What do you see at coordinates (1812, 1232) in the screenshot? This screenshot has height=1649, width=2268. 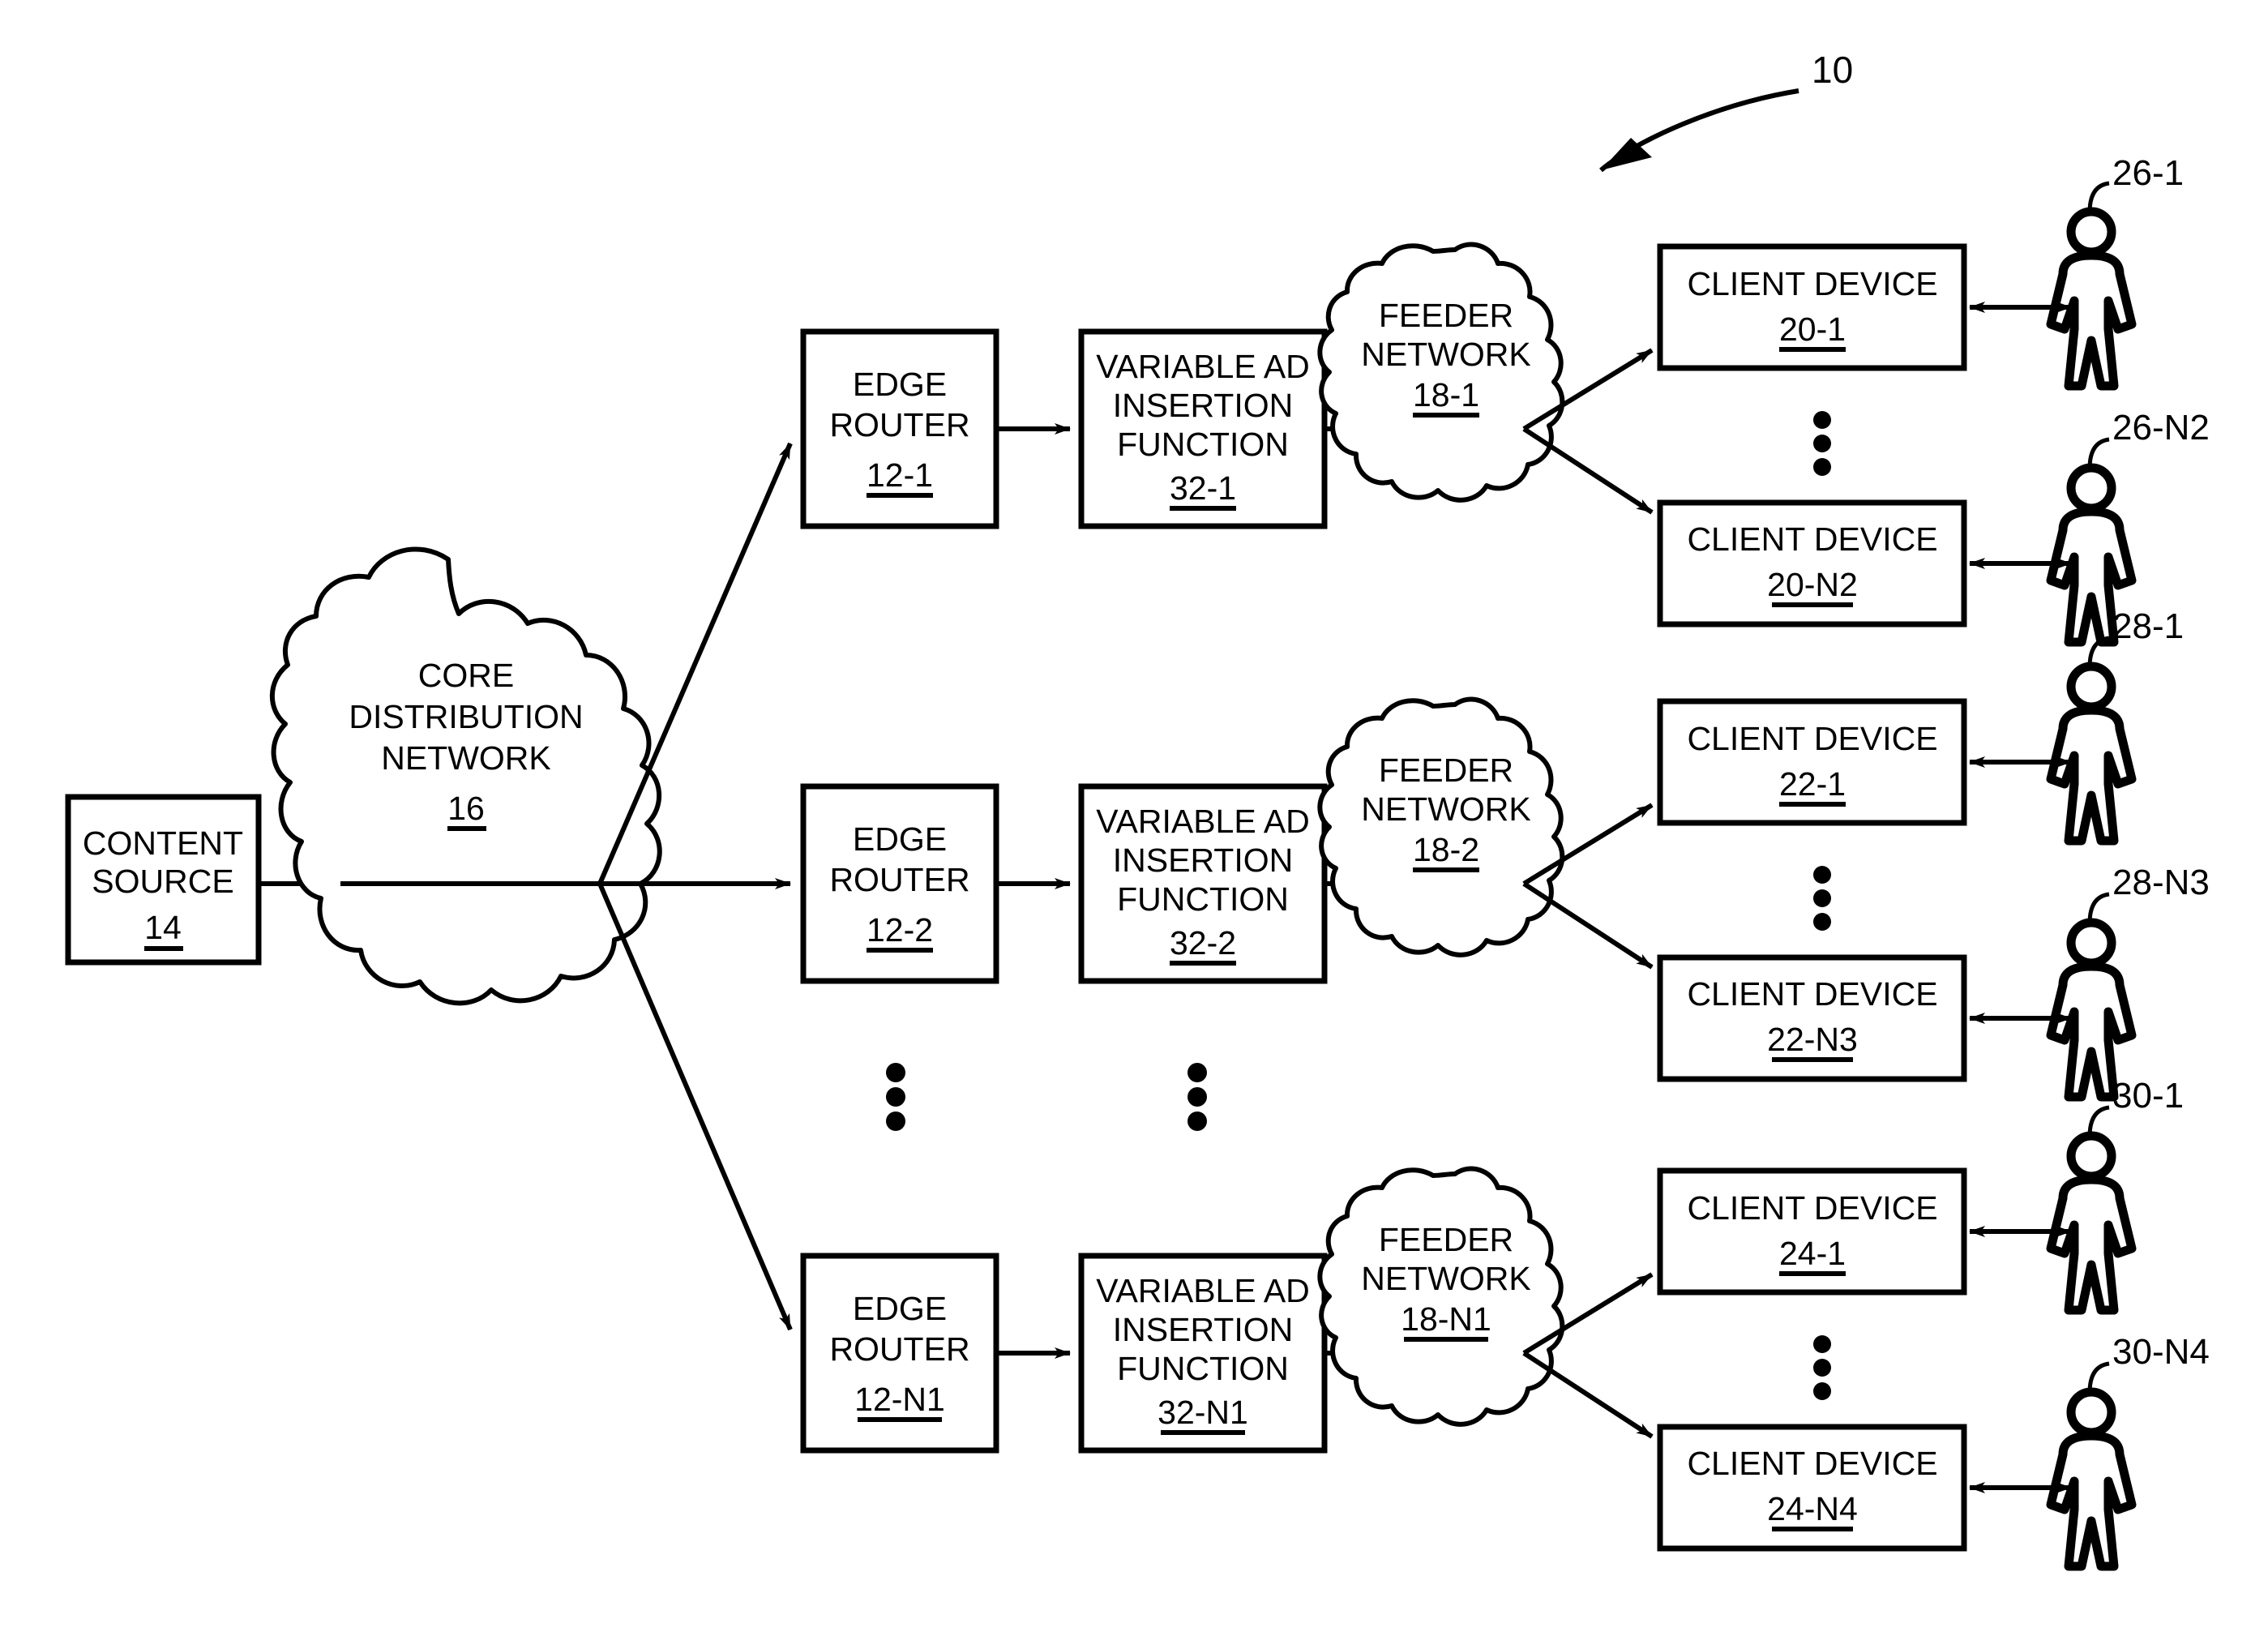 I see `client-device-node-row-3-0: CLIENT DEVICE 24-1` at bounding box center [1812, 1232].